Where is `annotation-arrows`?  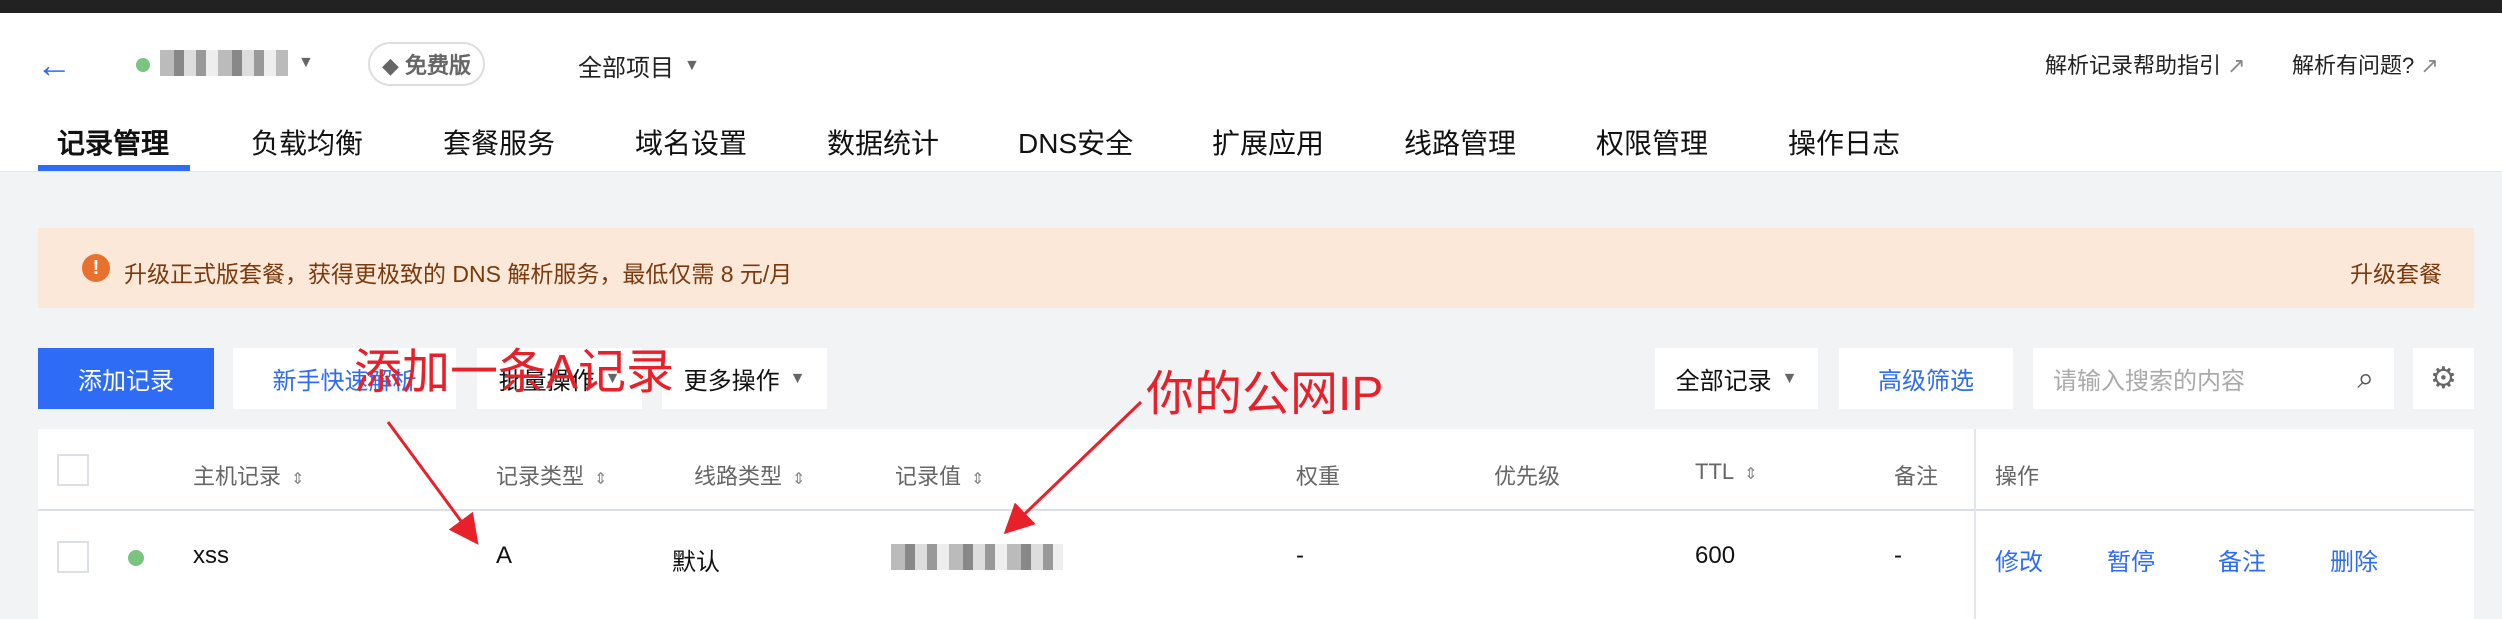
annotation-arrows is located at coordinates (764, 472).